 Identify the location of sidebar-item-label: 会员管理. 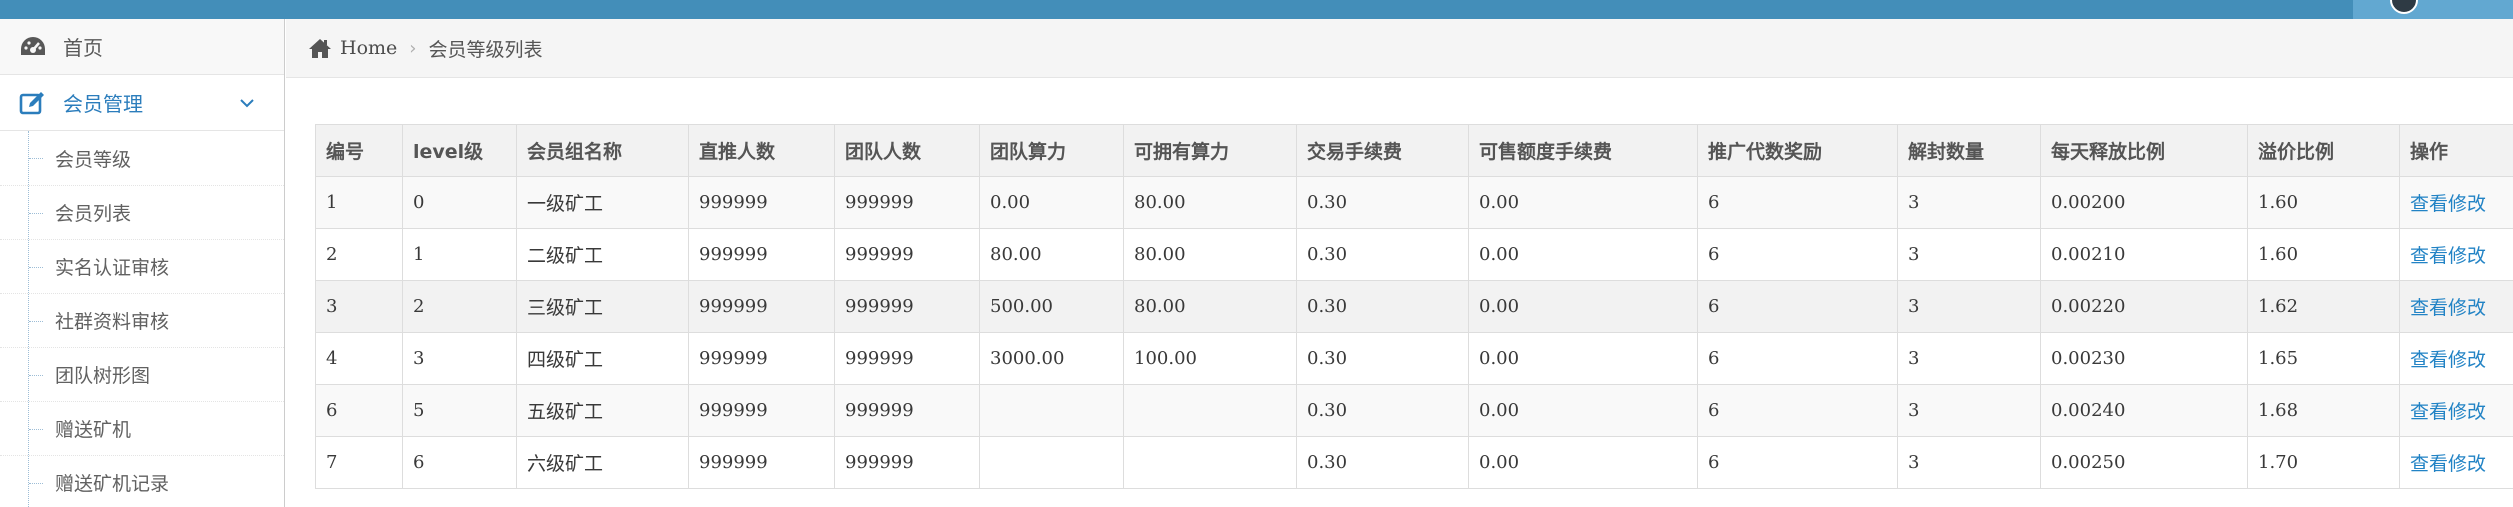
(103, 104).